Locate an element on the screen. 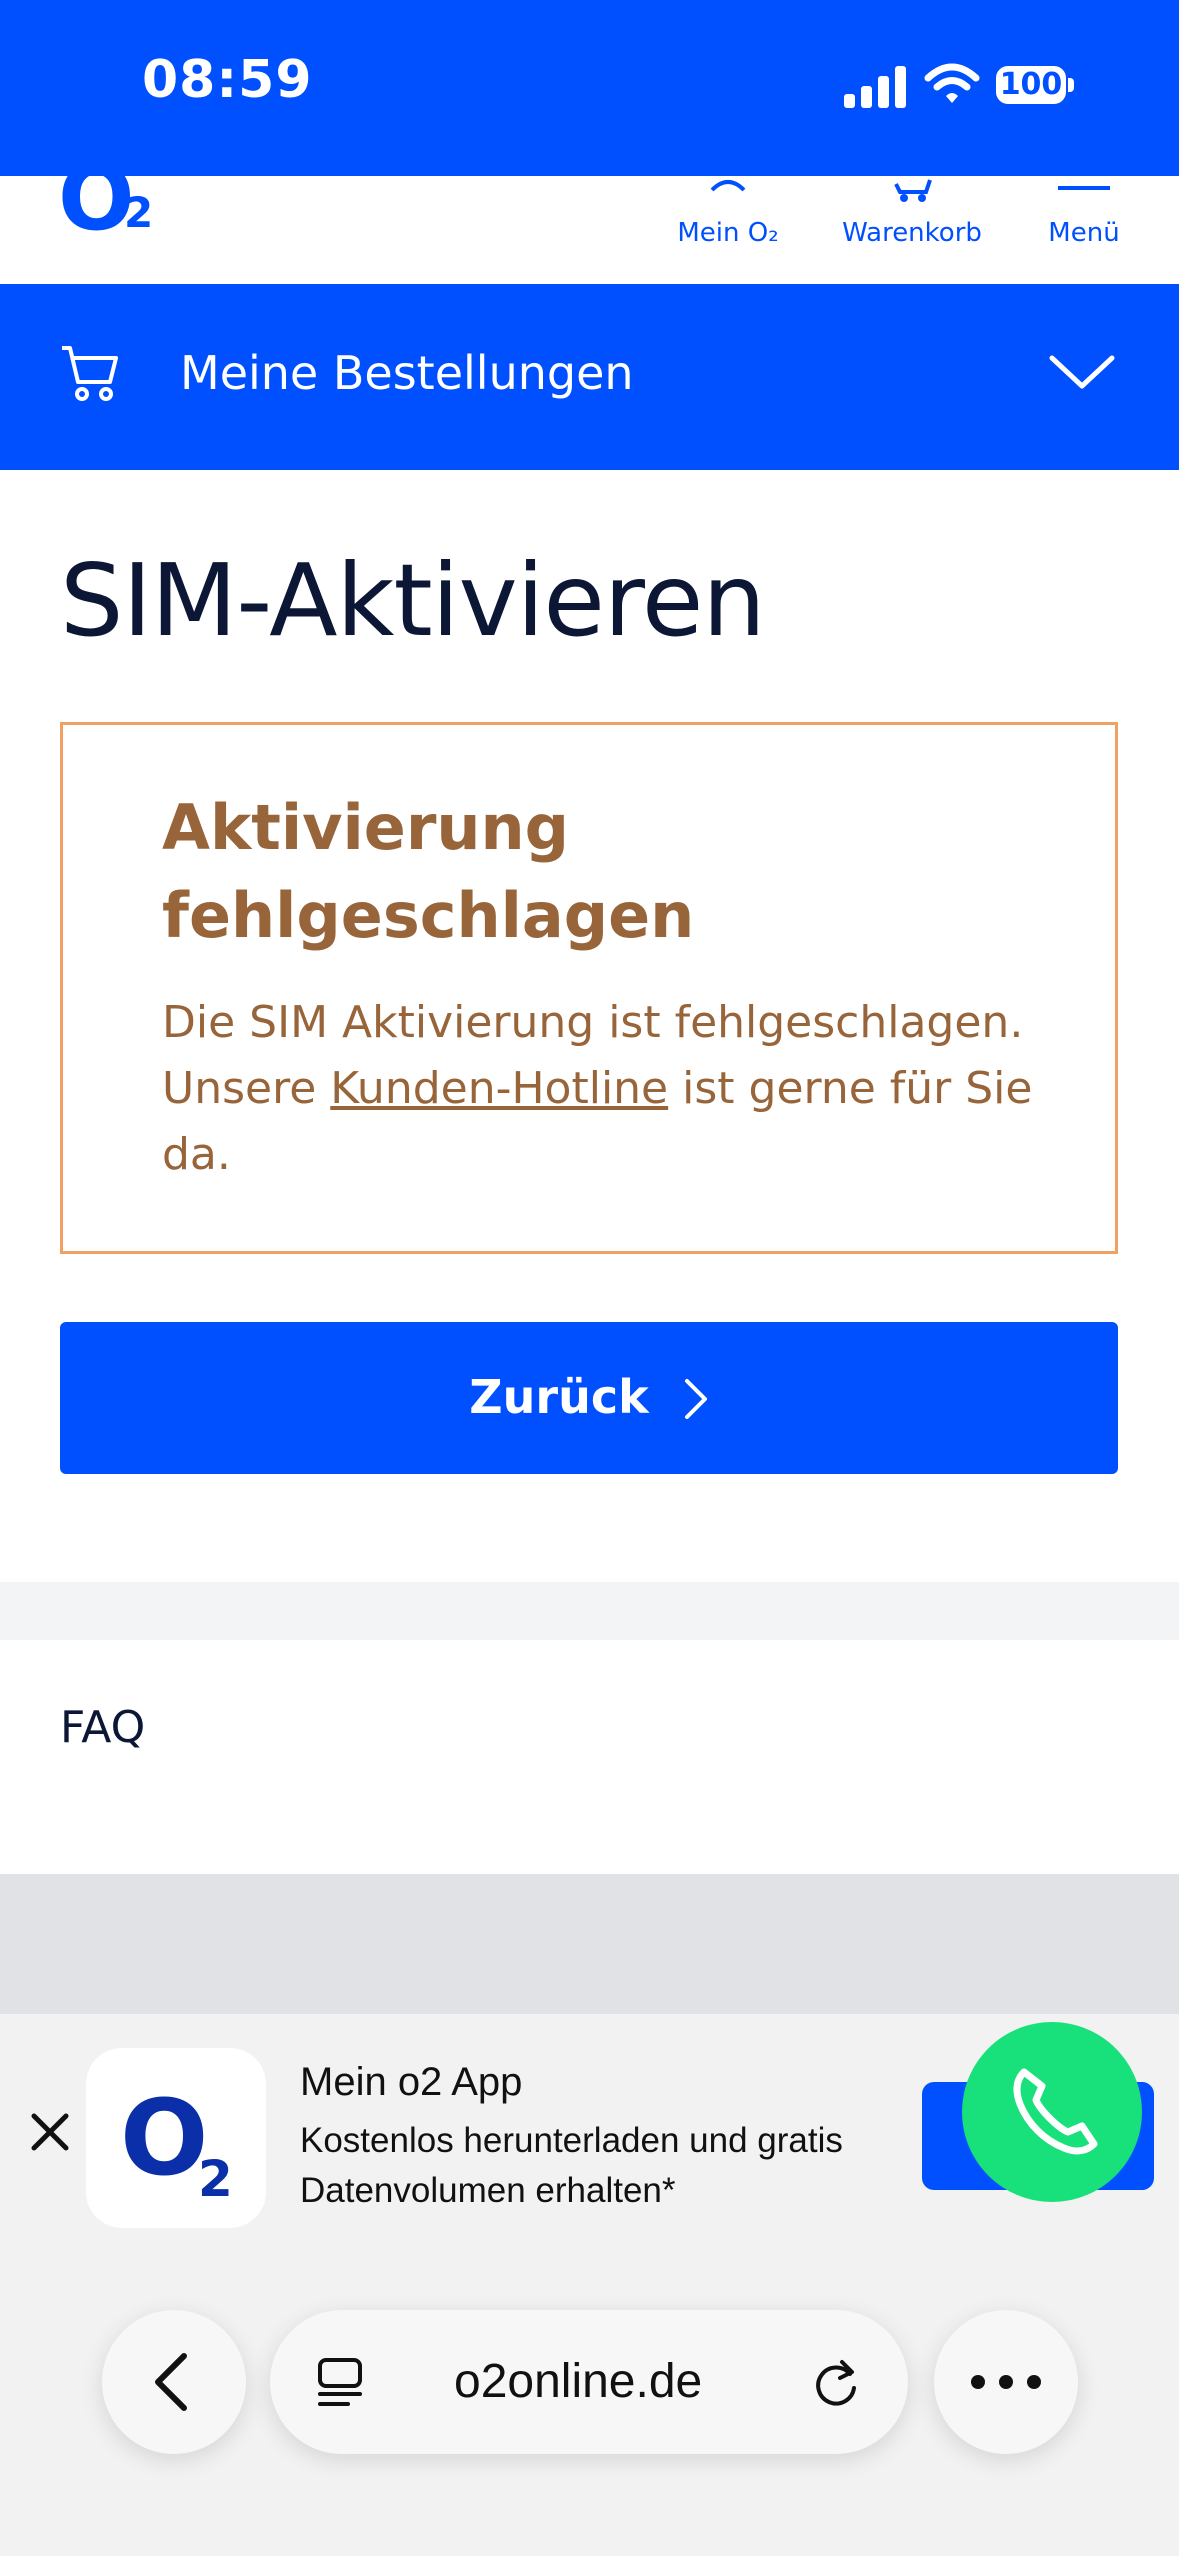 Image resolution: width=1179 pixels, height=2556 pixels. back-button-content: Zurück is located at coordinates (589, 1397).